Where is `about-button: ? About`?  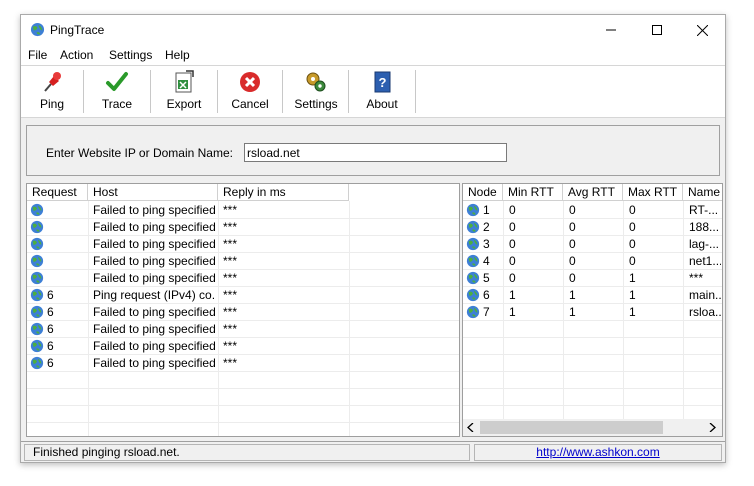 about-button: ? About is located at coordinates (382, 91).